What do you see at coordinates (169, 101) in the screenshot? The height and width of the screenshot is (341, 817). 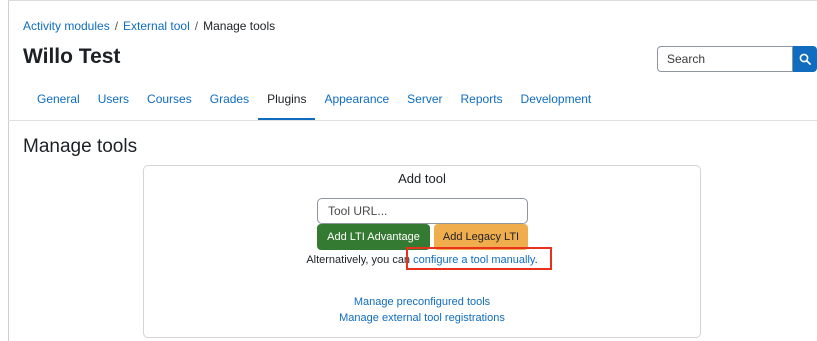 I see `tab-courses: Courses` at bounding box center [169, 101].